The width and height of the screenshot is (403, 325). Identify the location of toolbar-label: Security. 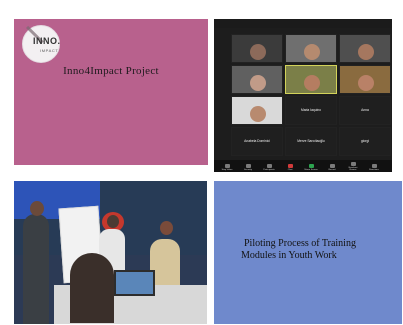
(248, 170).